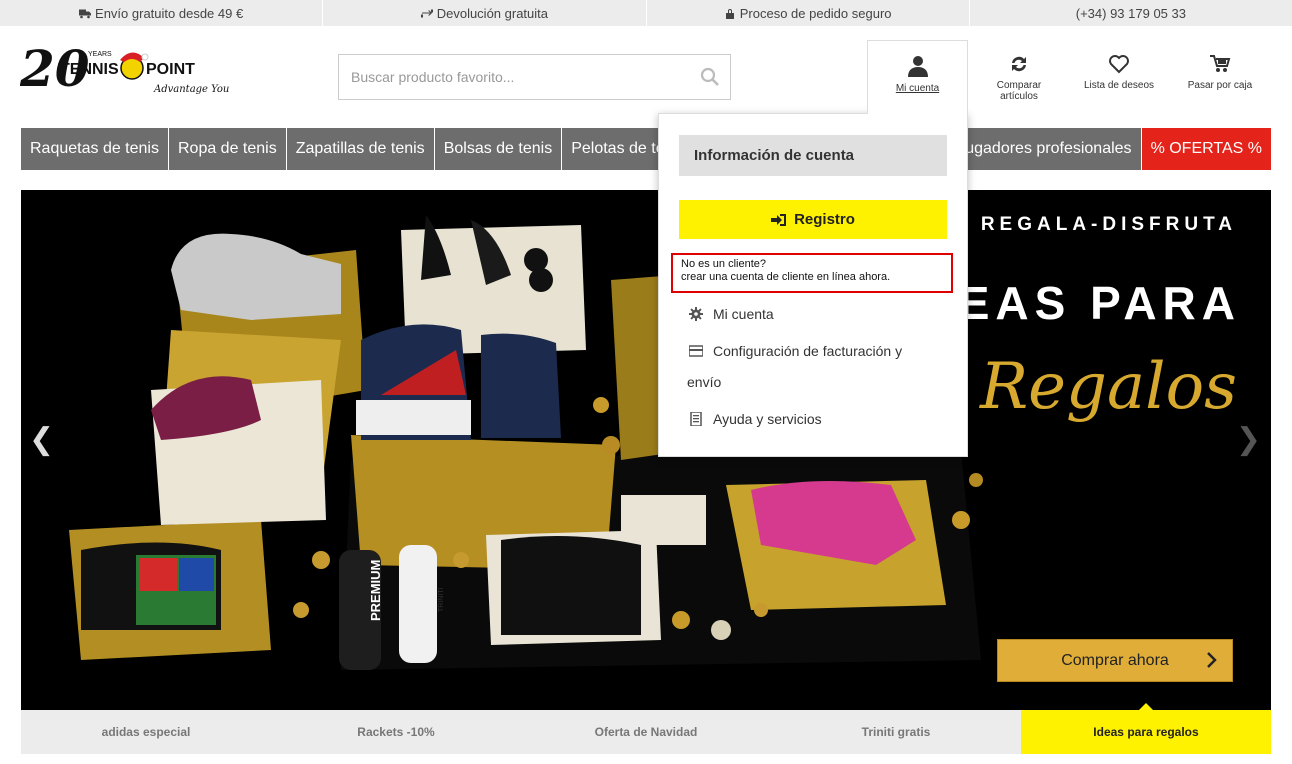 The height and width of the screenshot is (764, 1292). I want to click on search-icon, so click(710, 77).